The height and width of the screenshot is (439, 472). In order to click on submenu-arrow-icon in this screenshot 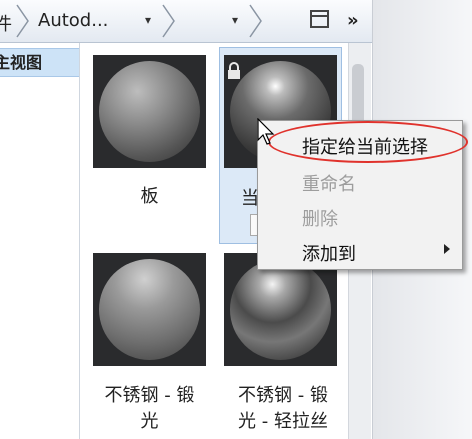, I will do `click(447, 249)`.